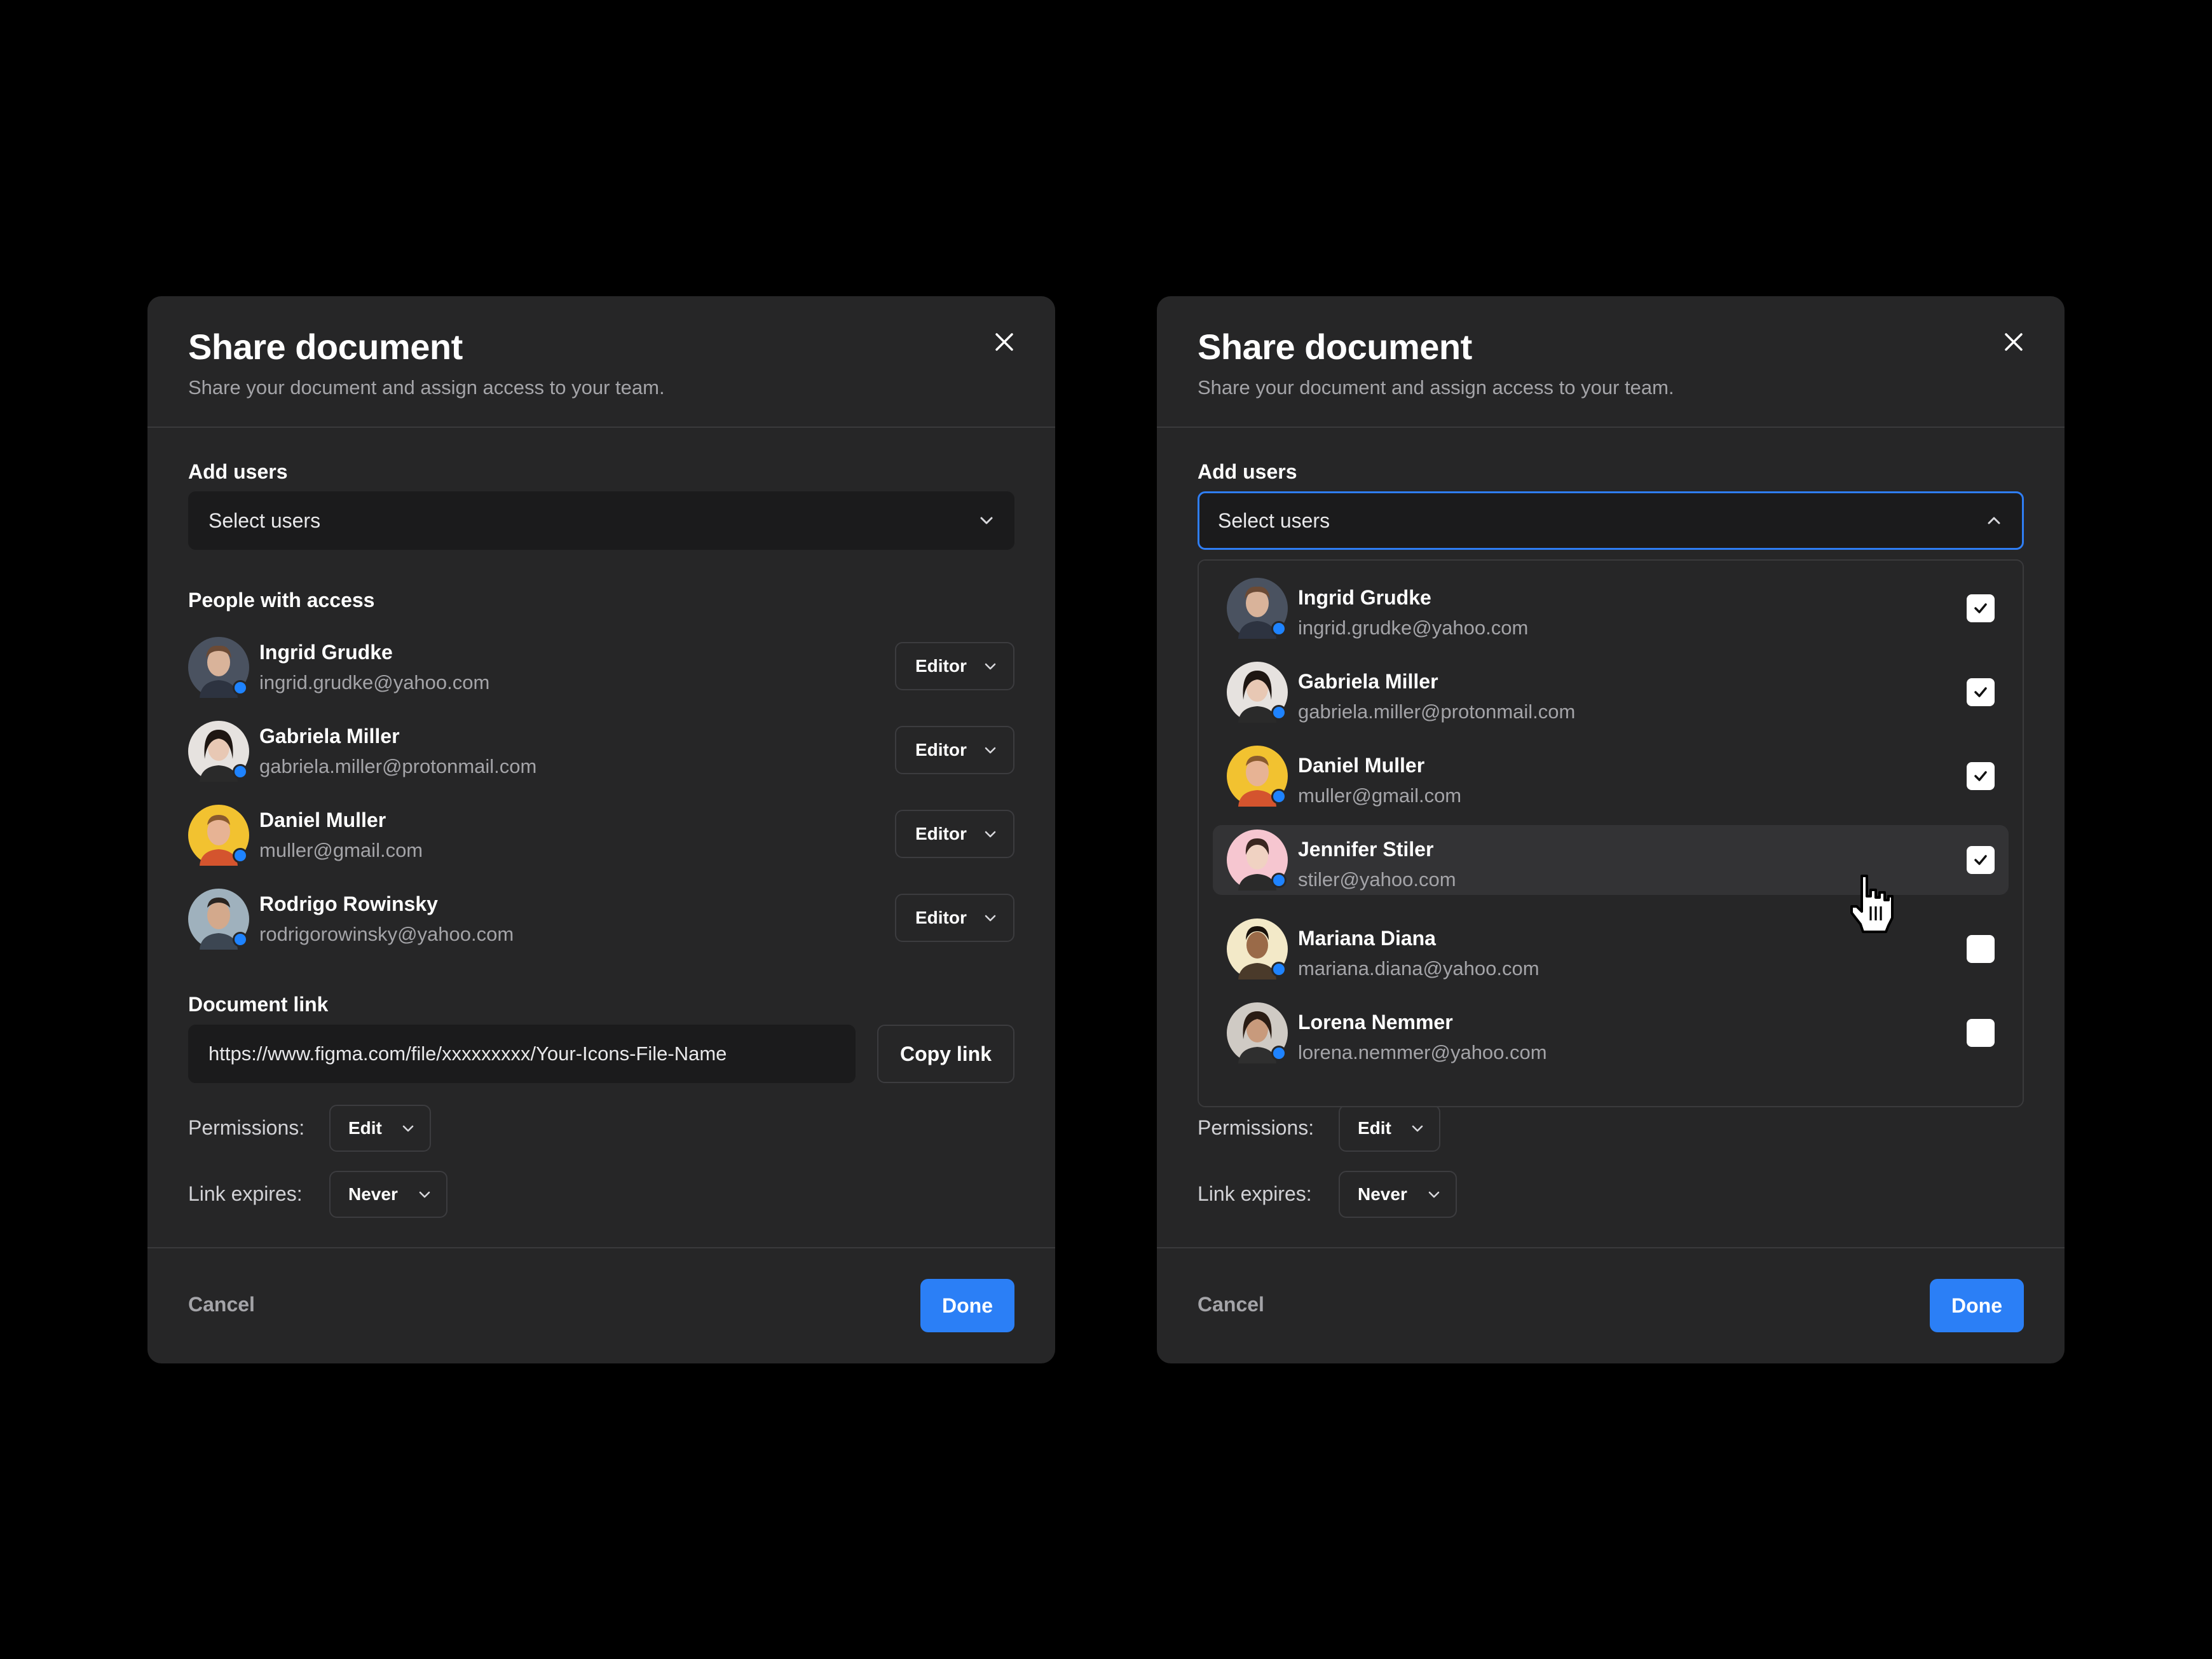 The width and height of the screenshot is (2212, 1659). Describe the element at coordinates (1994, 520) in the screenshot. I see `chevron-up-icon` at that location.